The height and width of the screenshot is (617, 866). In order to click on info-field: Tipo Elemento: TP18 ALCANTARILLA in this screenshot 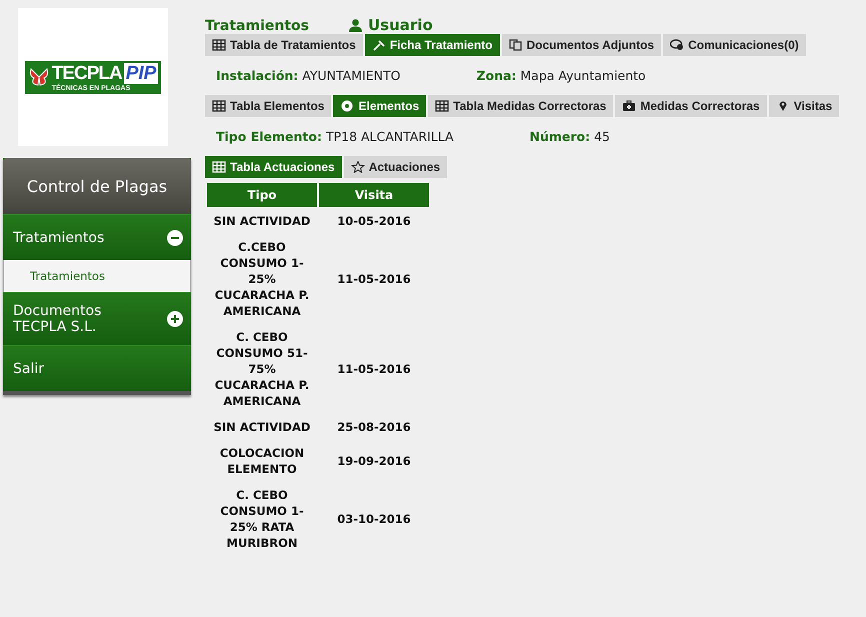, I will do `click(335, 136)`.